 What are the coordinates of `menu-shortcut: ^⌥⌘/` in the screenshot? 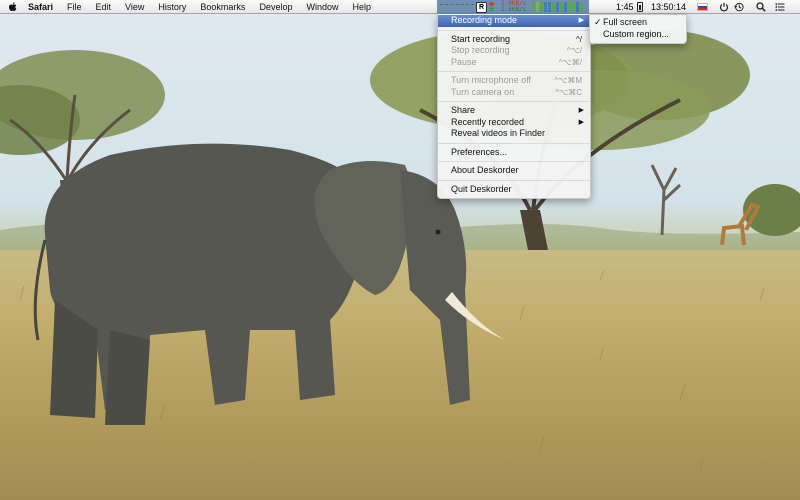 It's located at (570, 62).